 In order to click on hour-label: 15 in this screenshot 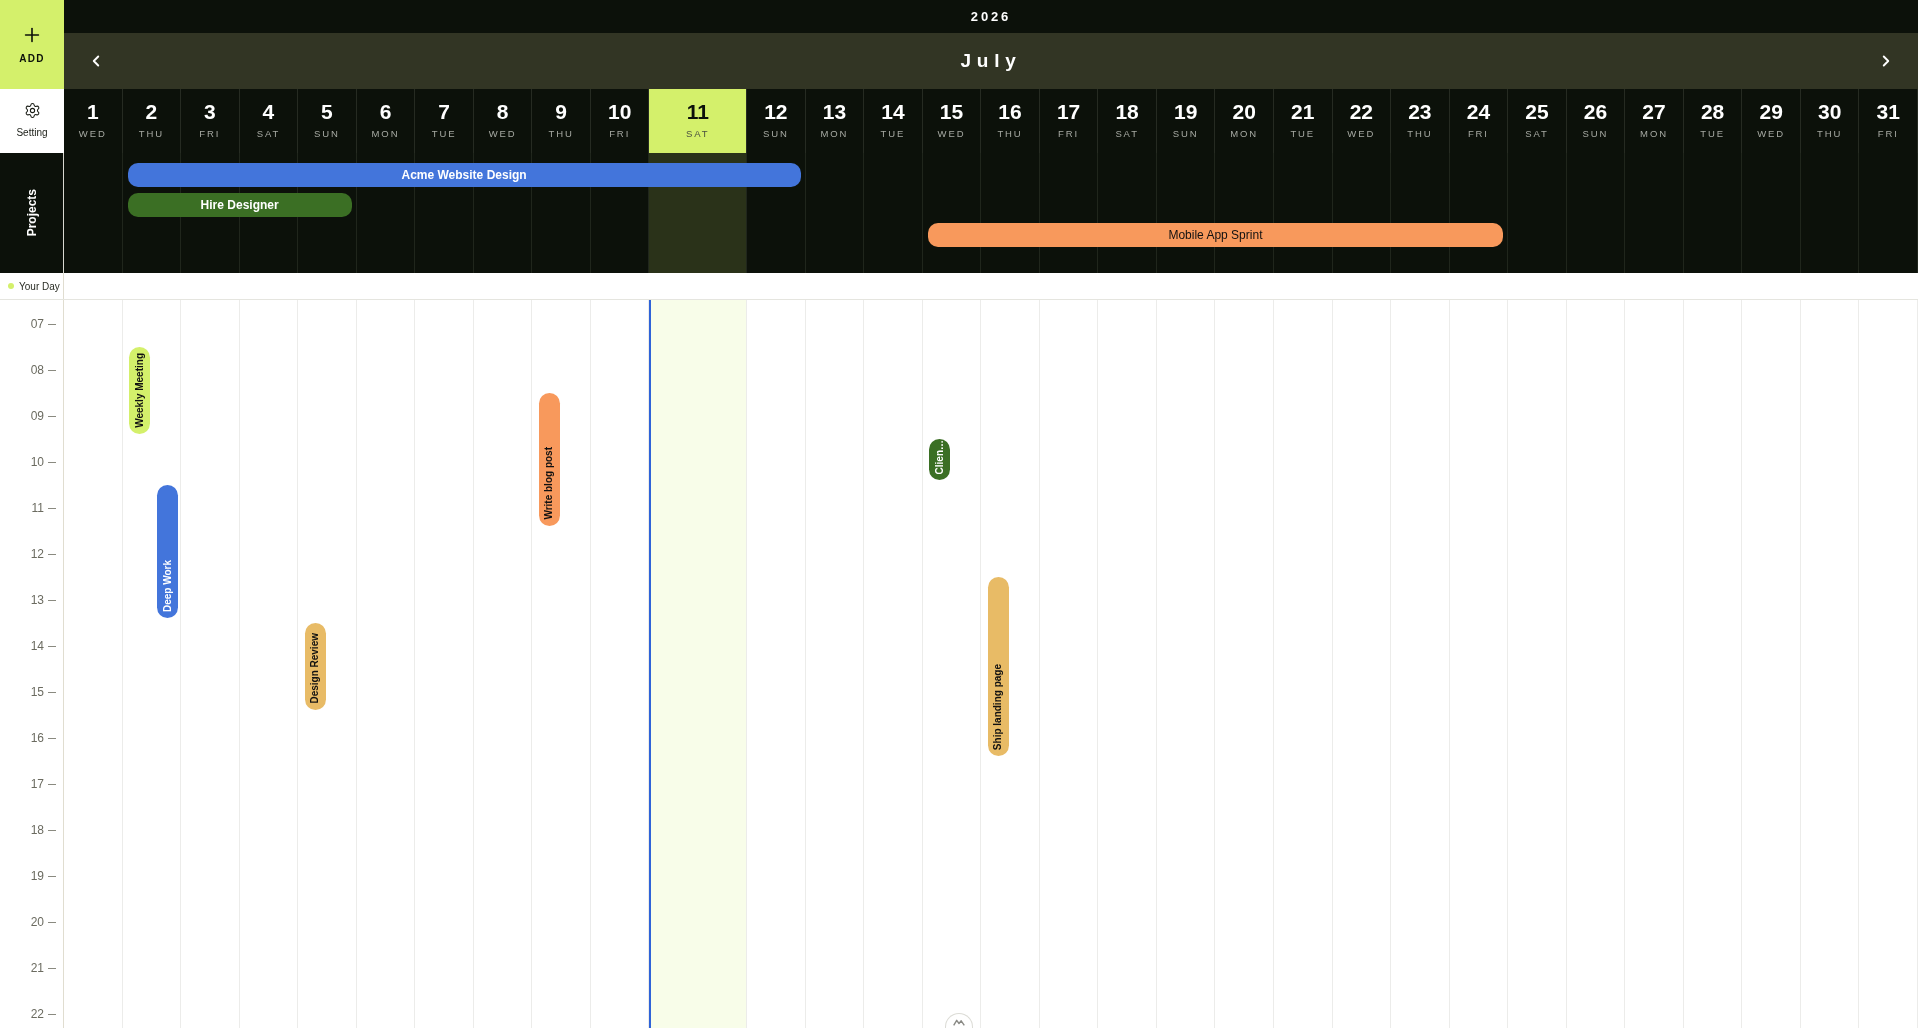, I will do `click(37, 692)`.